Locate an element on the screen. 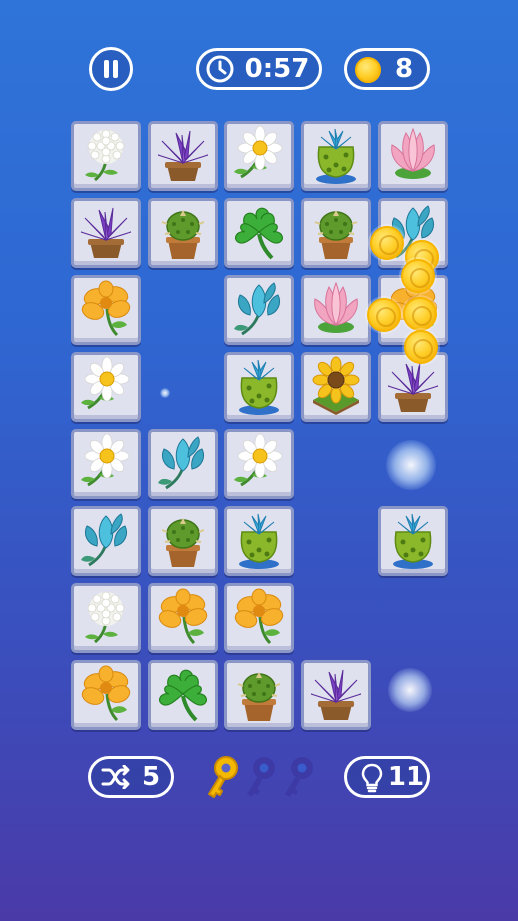 The height and width of the screenshot is (921, 518). shuffle-icon is located at coordinates (115, 777).